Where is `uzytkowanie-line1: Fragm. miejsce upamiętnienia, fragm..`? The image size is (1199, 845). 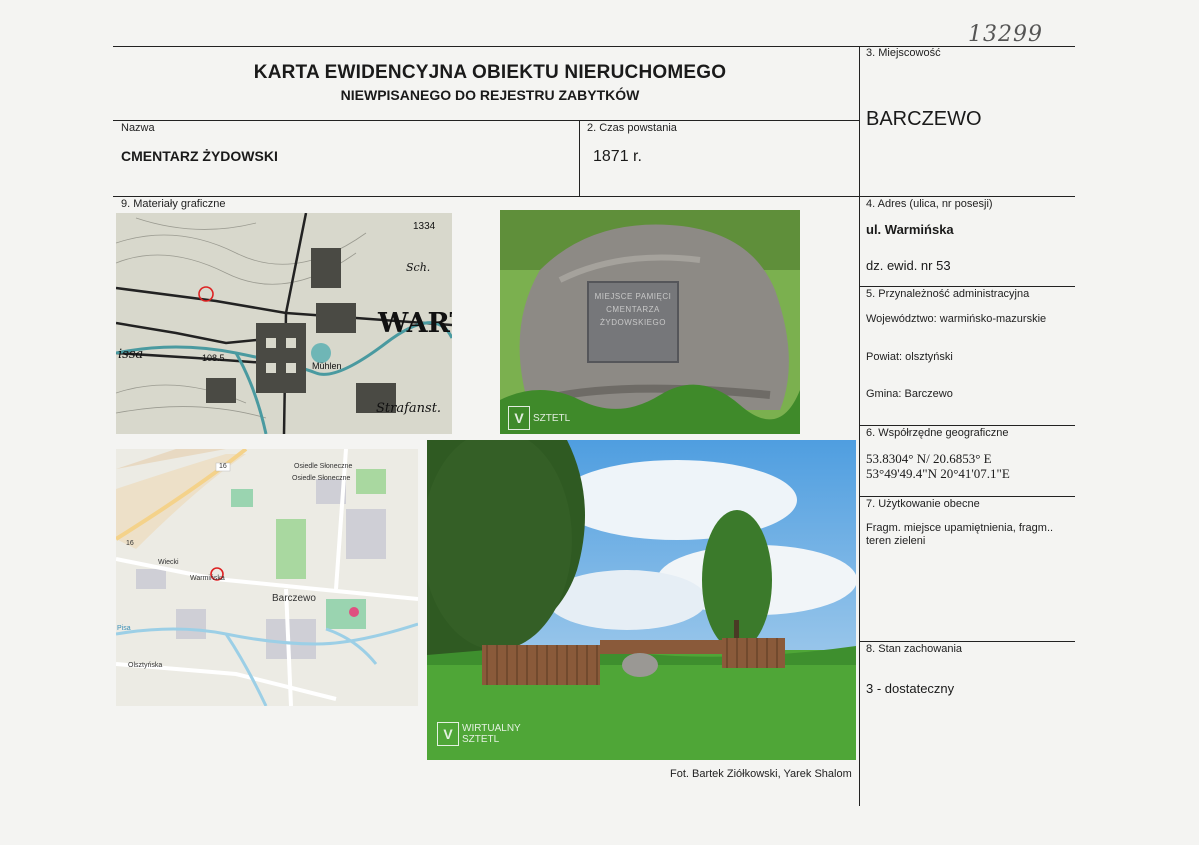
uzytkowanie-line1: Fragm. miejsce upamiętnienia, fragm.. is located at coordinates (960, 528).